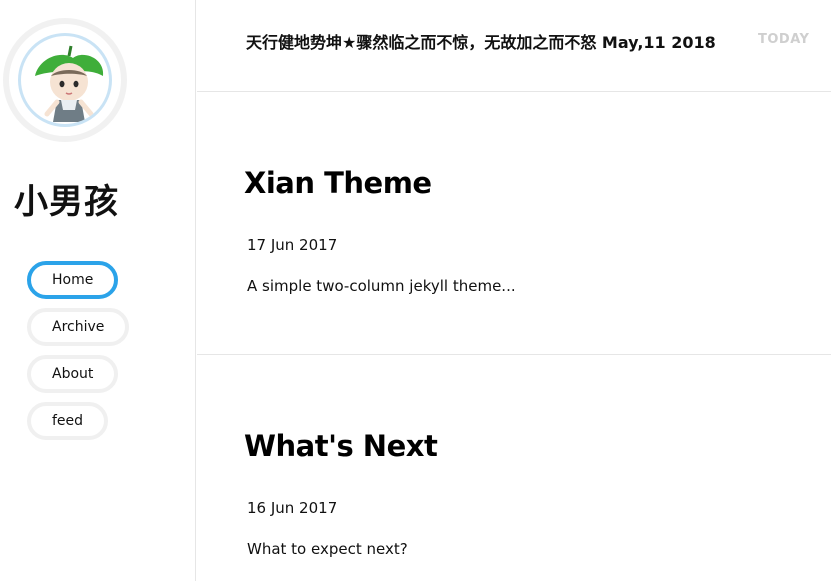 This screenshot has width=831, height=581. Describe the element at coordinates (327, 549) in the screenshot. I see `post-excerpt: What to expect next?` at that location.